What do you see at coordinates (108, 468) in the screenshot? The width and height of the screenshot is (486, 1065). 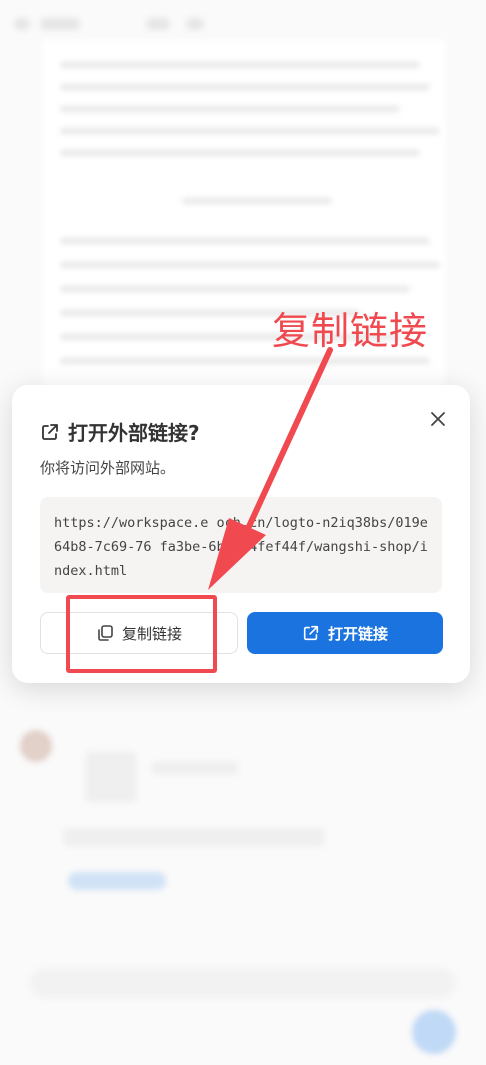 I see `dialog-description: 你将访问外部网站。` at bounding box center [108, 468].